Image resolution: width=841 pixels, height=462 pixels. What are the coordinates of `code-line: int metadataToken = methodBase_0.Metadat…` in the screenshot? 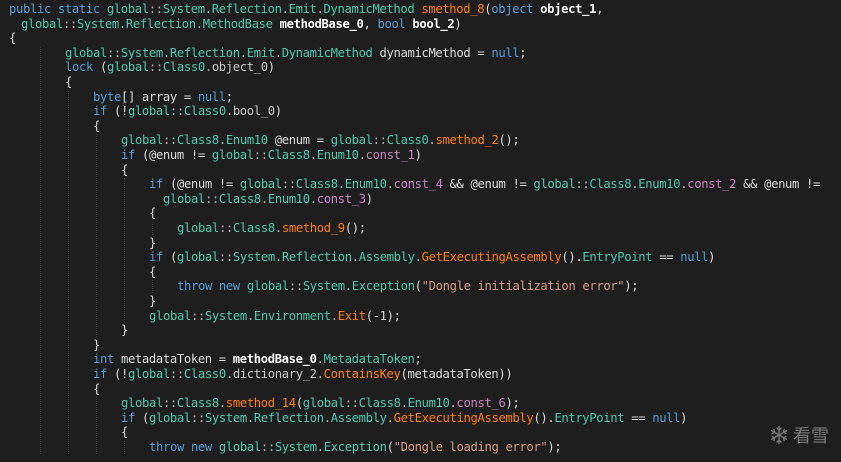 It's located at (257, 359).